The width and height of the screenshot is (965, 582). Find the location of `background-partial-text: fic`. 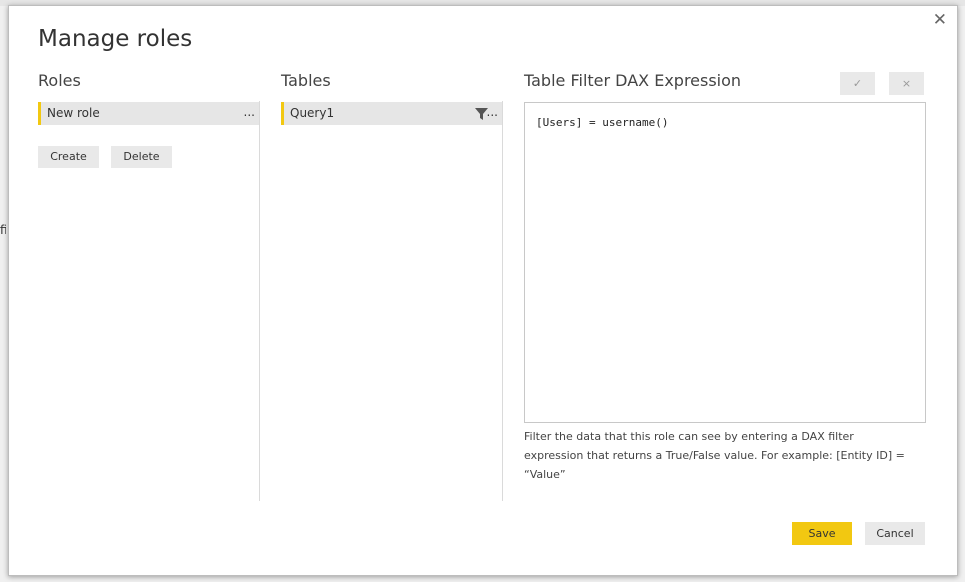

background-partial-text: fic is located at coordinates (3, 230).